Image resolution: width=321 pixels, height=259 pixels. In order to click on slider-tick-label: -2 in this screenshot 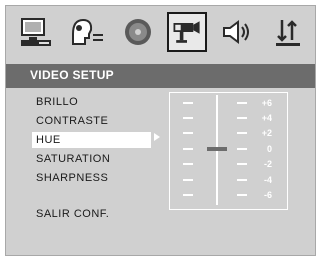, I will do `click(267, 164)`.